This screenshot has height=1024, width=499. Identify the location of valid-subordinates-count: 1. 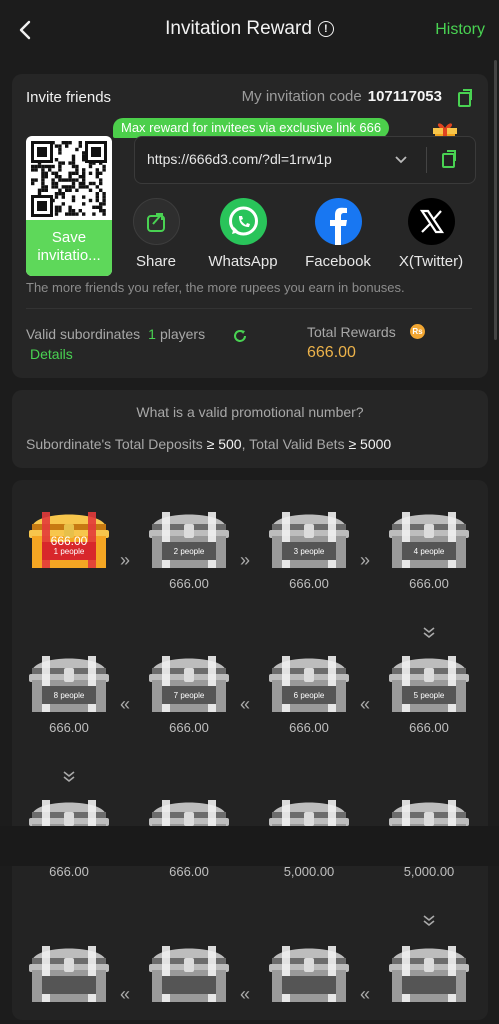
(152, 334).